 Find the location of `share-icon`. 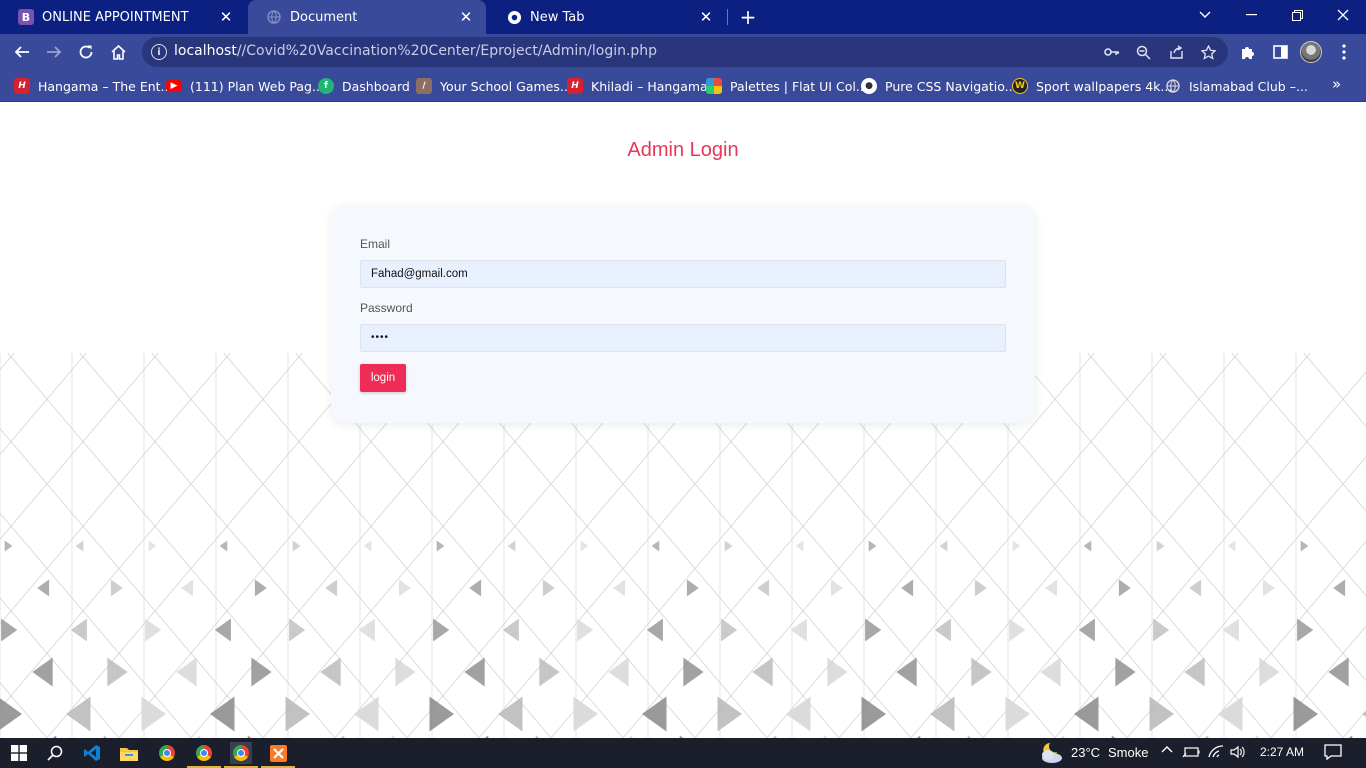

share-icon is located at coordinates (1176, 52).